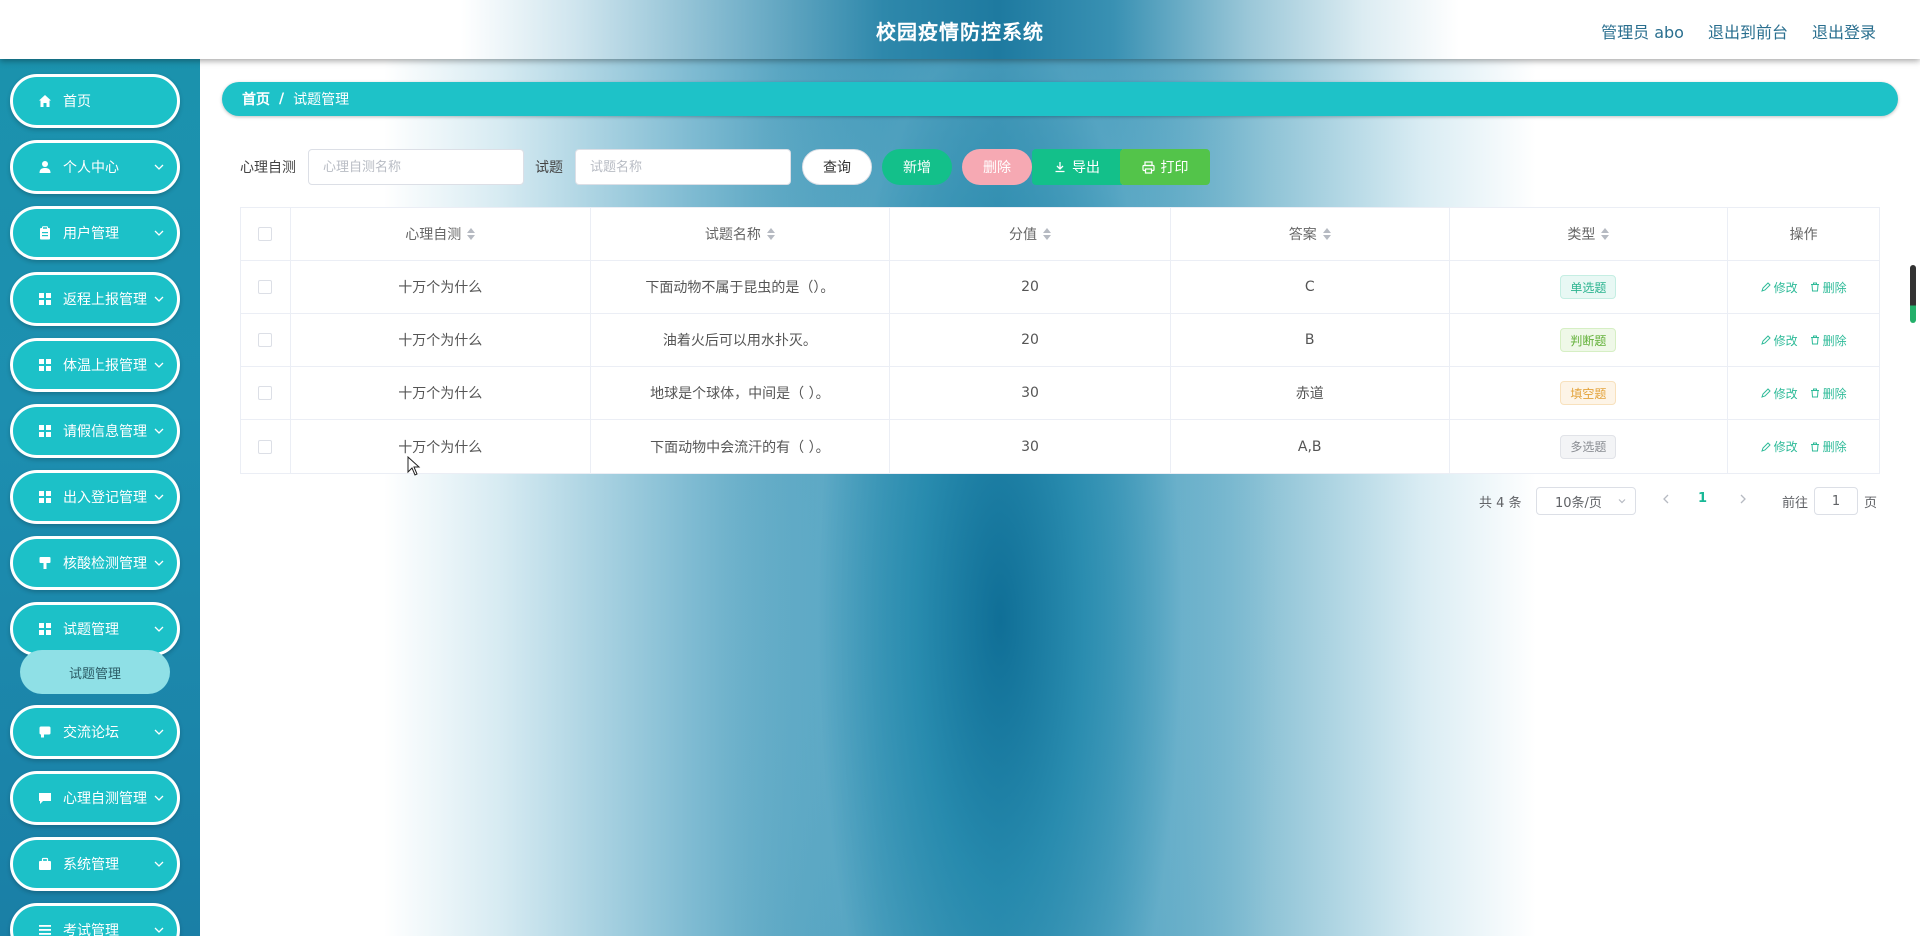  I want to click on sidebar-item-system: 系统管理, so click(95, 864).